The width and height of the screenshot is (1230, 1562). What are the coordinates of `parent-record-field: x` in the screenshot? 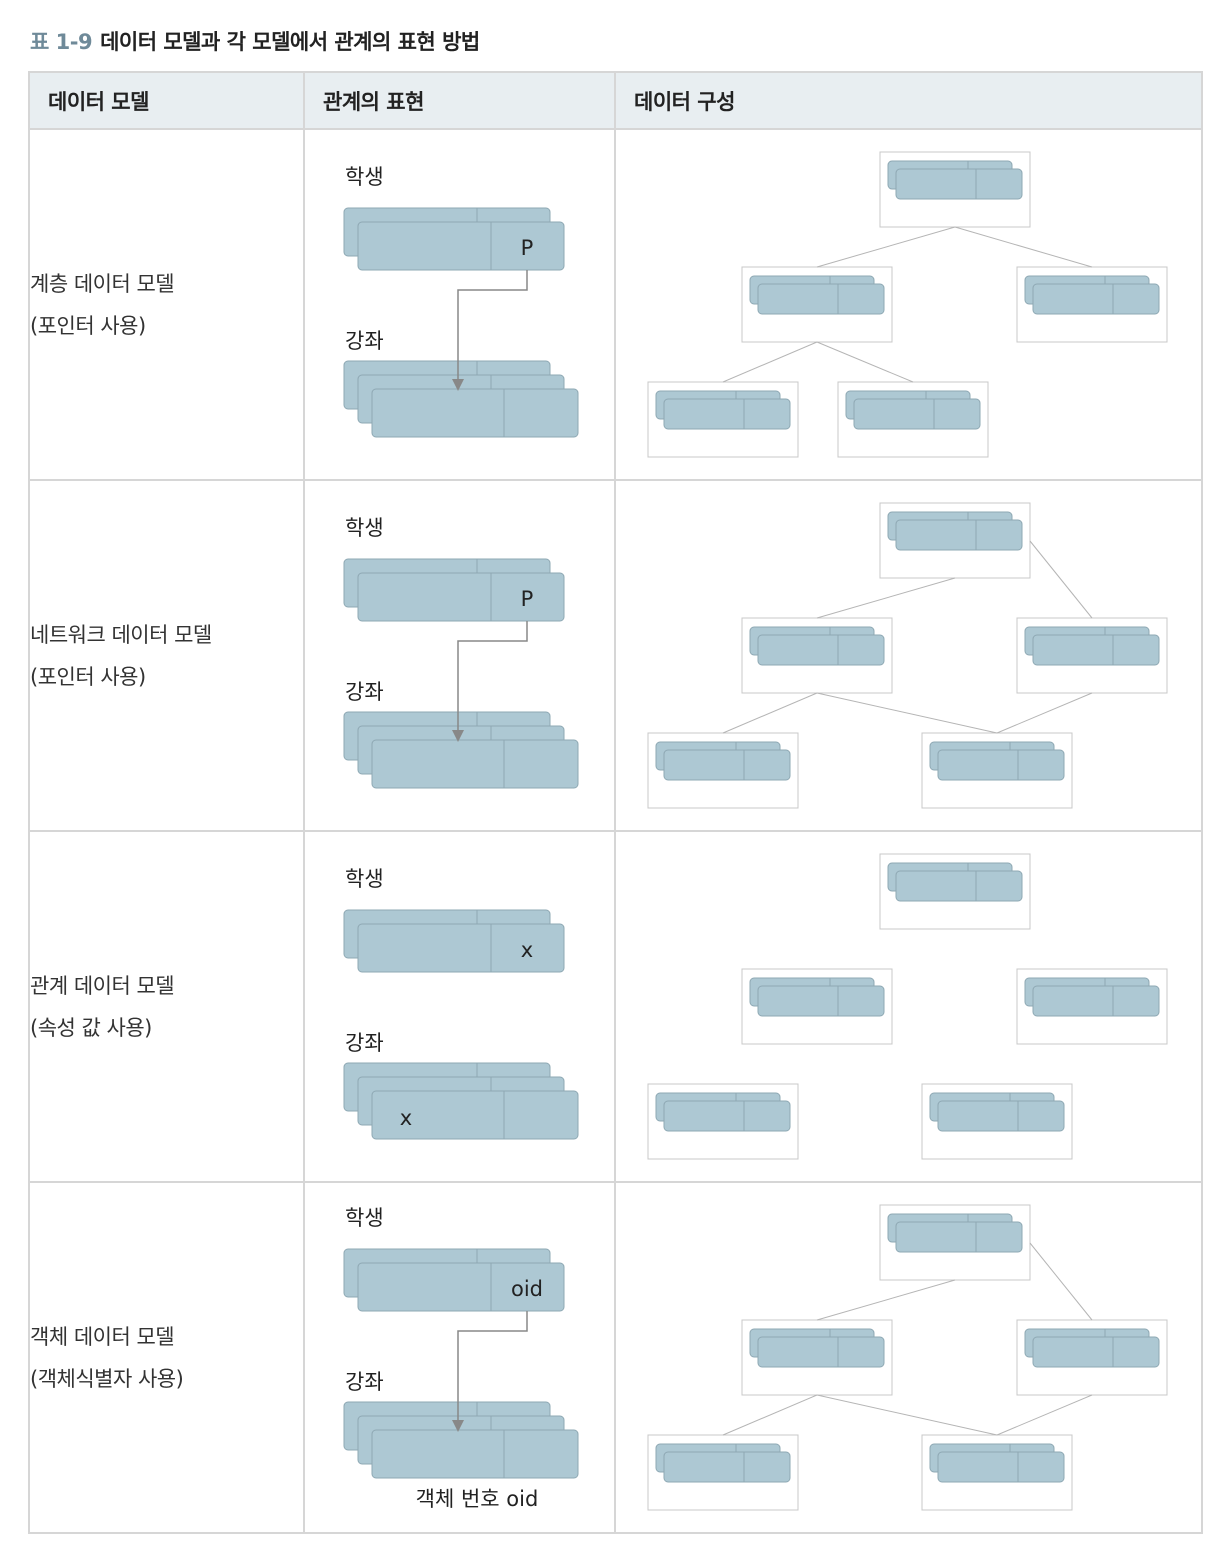 It's located at (527, 950).